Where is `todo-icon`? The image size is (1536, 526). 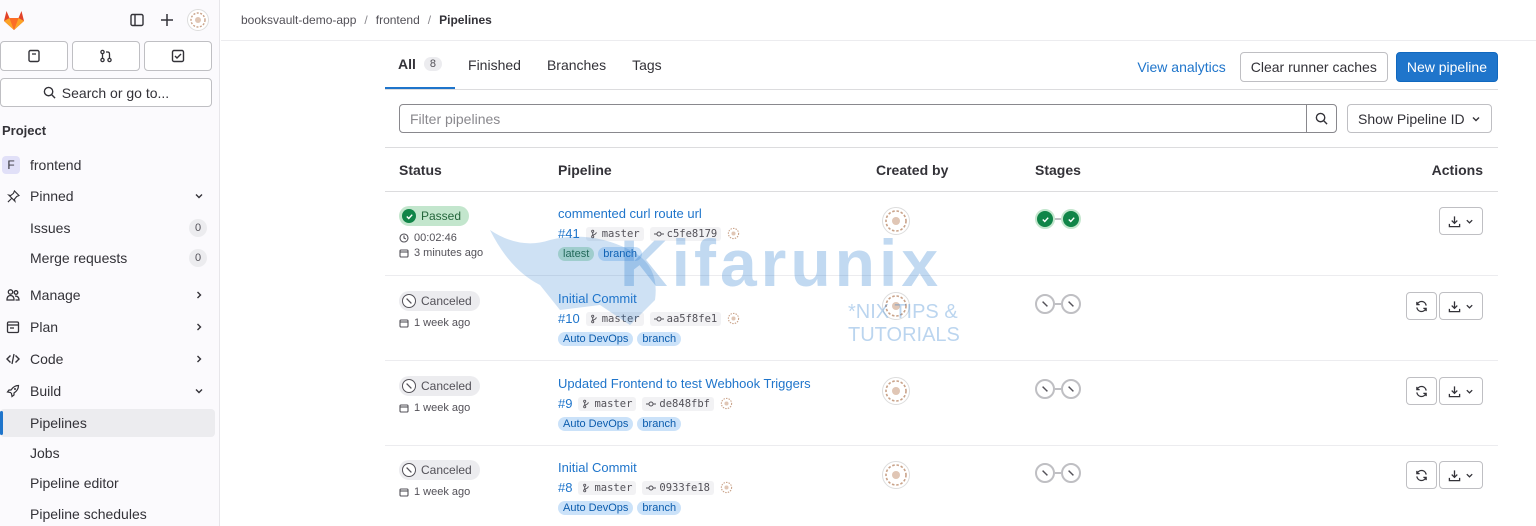 todo-icon is located at coordinates (178, 56).